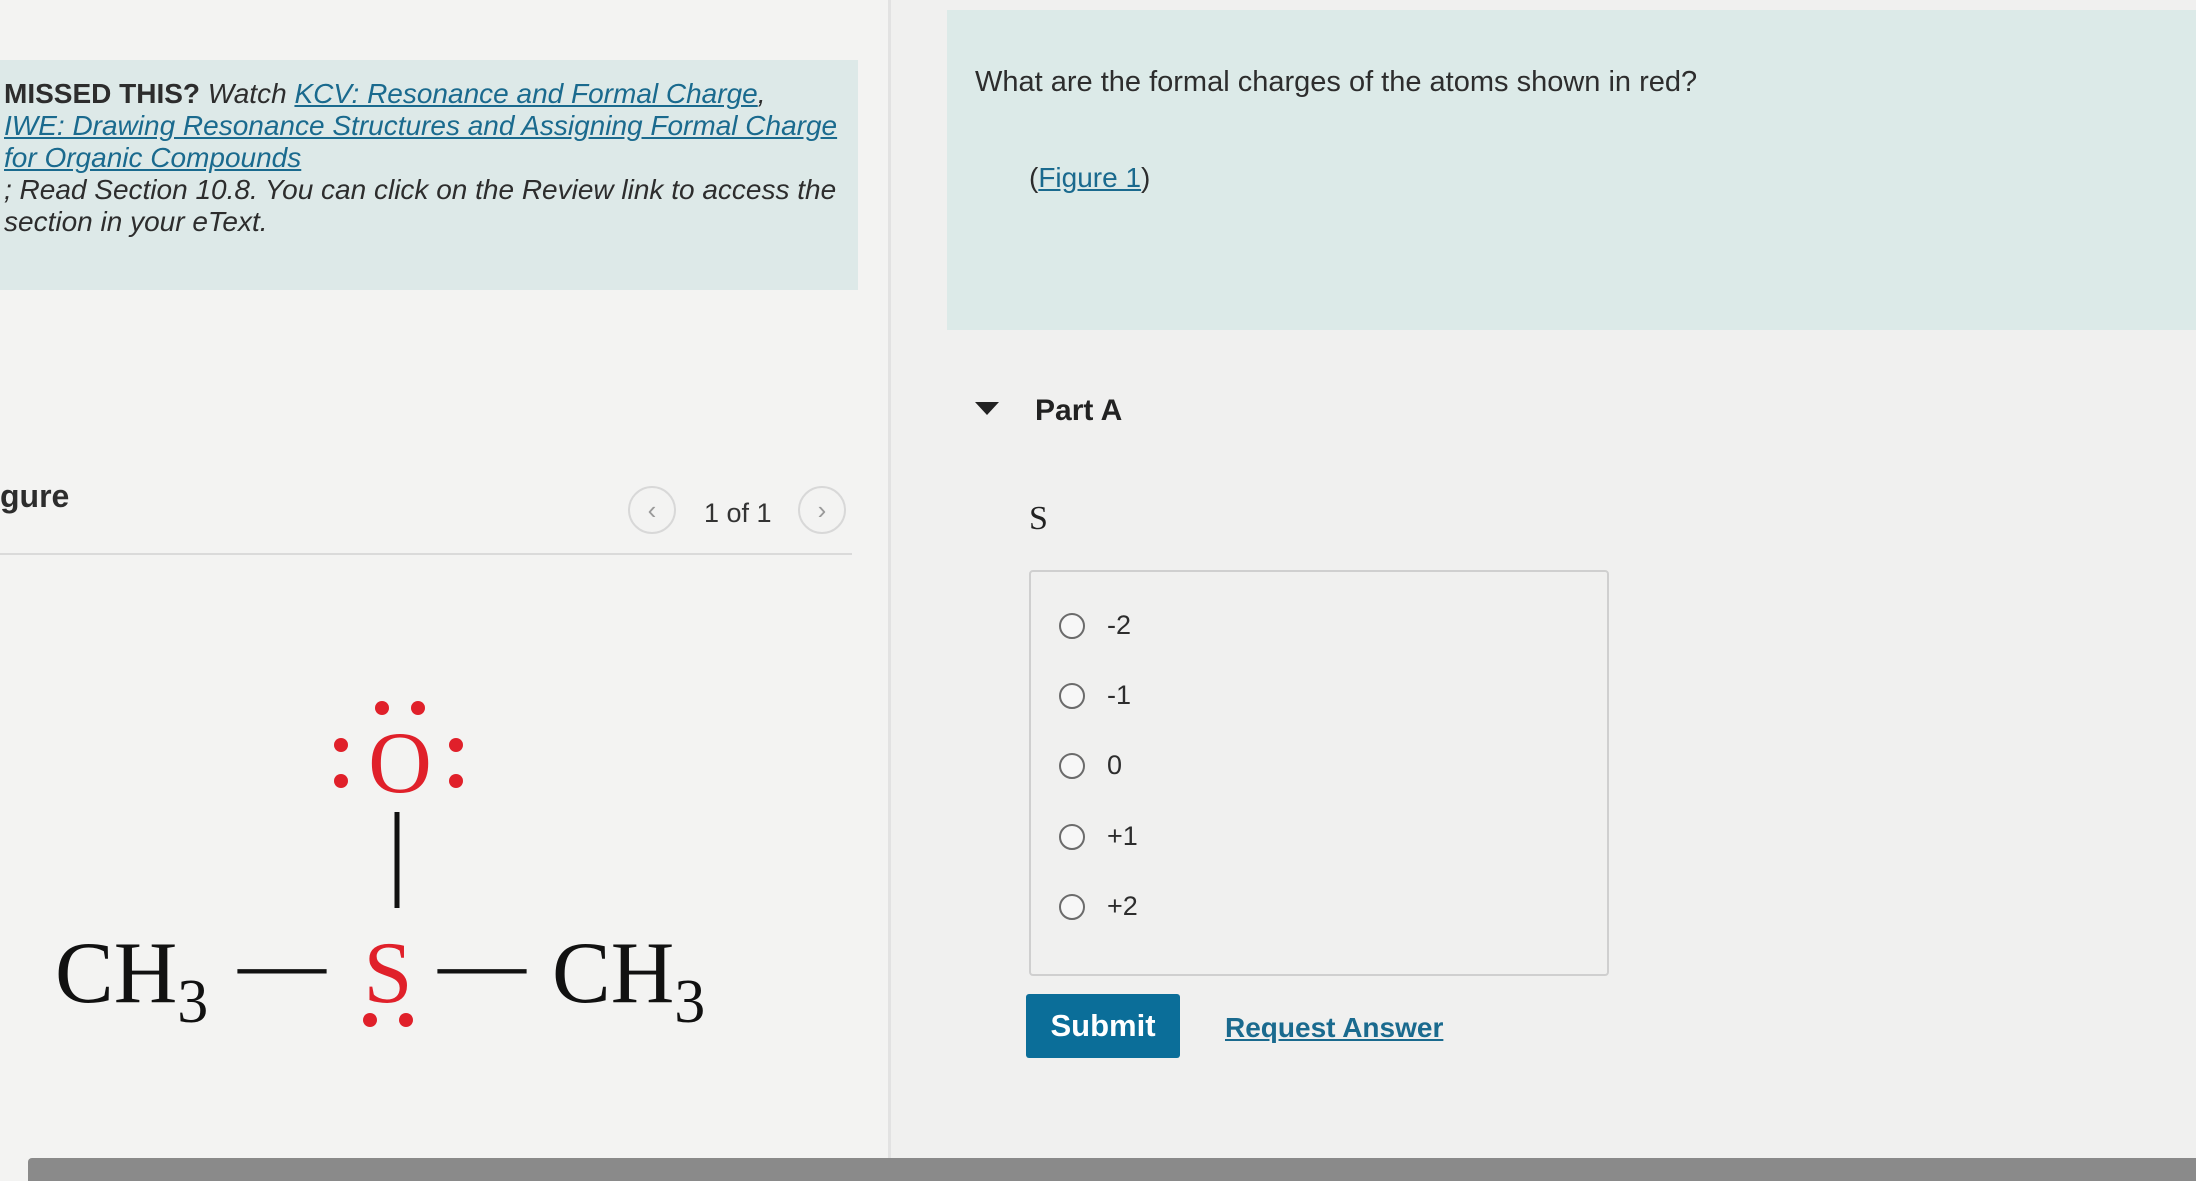  I want to click on figure-1-link: Figure 1, so click(1089, 177).